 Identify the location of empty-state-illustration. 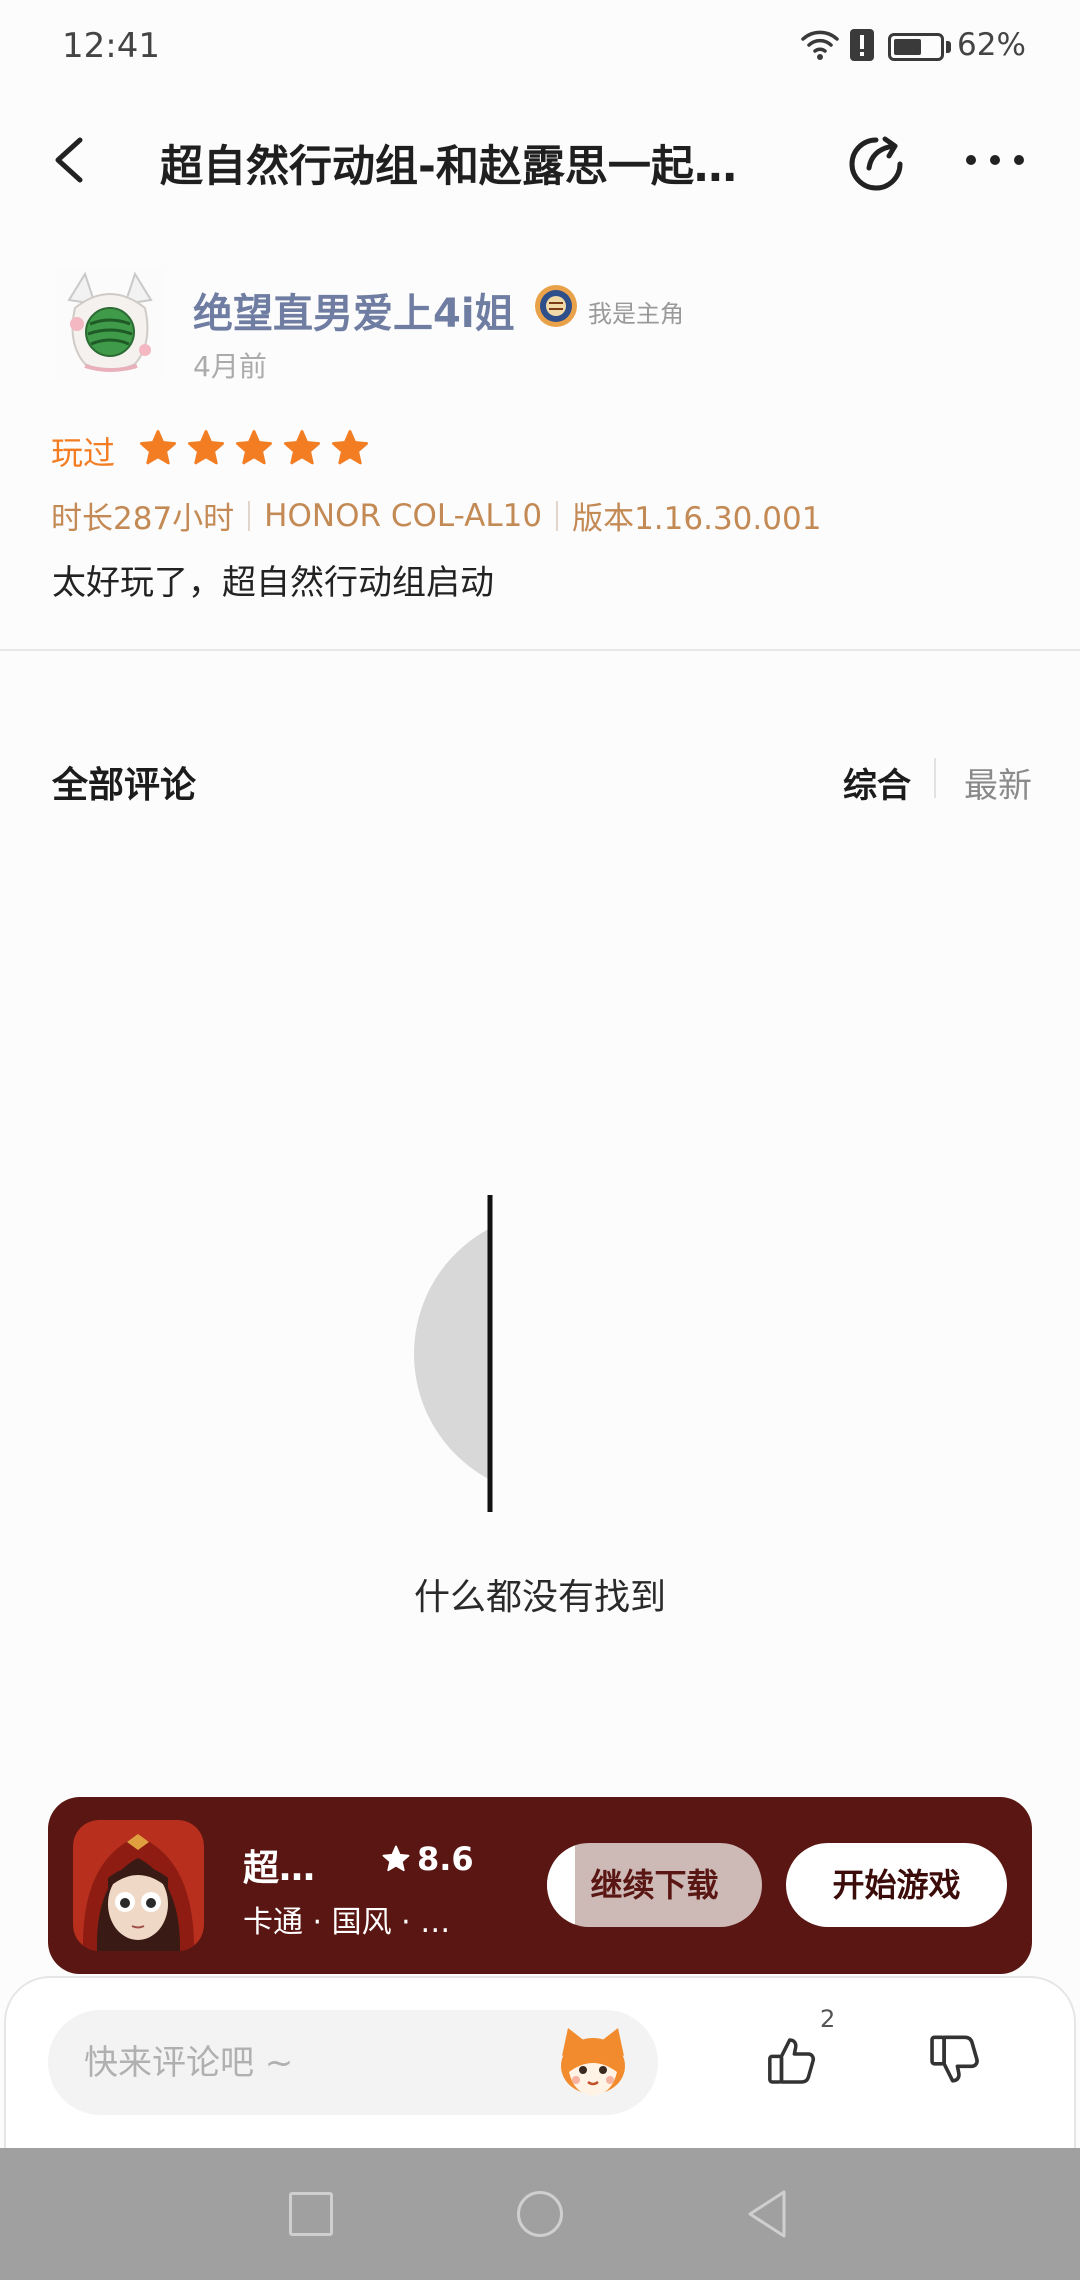
(480, 1355).